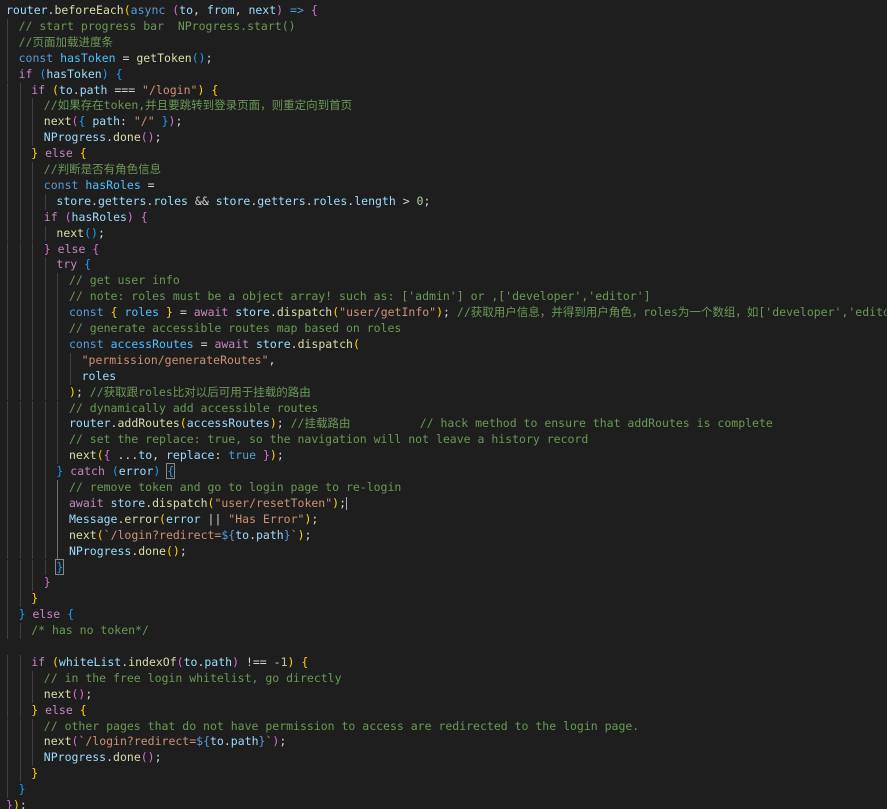 This screenshot has height=809, width=887. Describe the element at coordinates (443, 456) in the screenshot. I see `code-line: next({ ...to, replace: true });` at that location.